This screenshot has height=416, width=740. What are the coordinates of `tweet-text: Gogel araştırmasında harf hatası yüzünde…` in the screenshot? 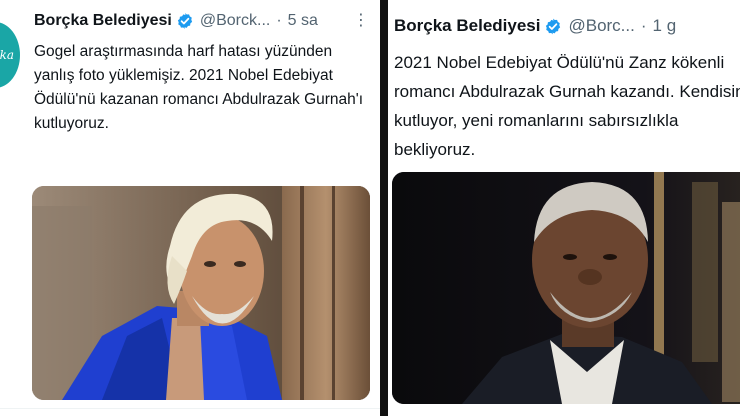 It's located at (199, 87).